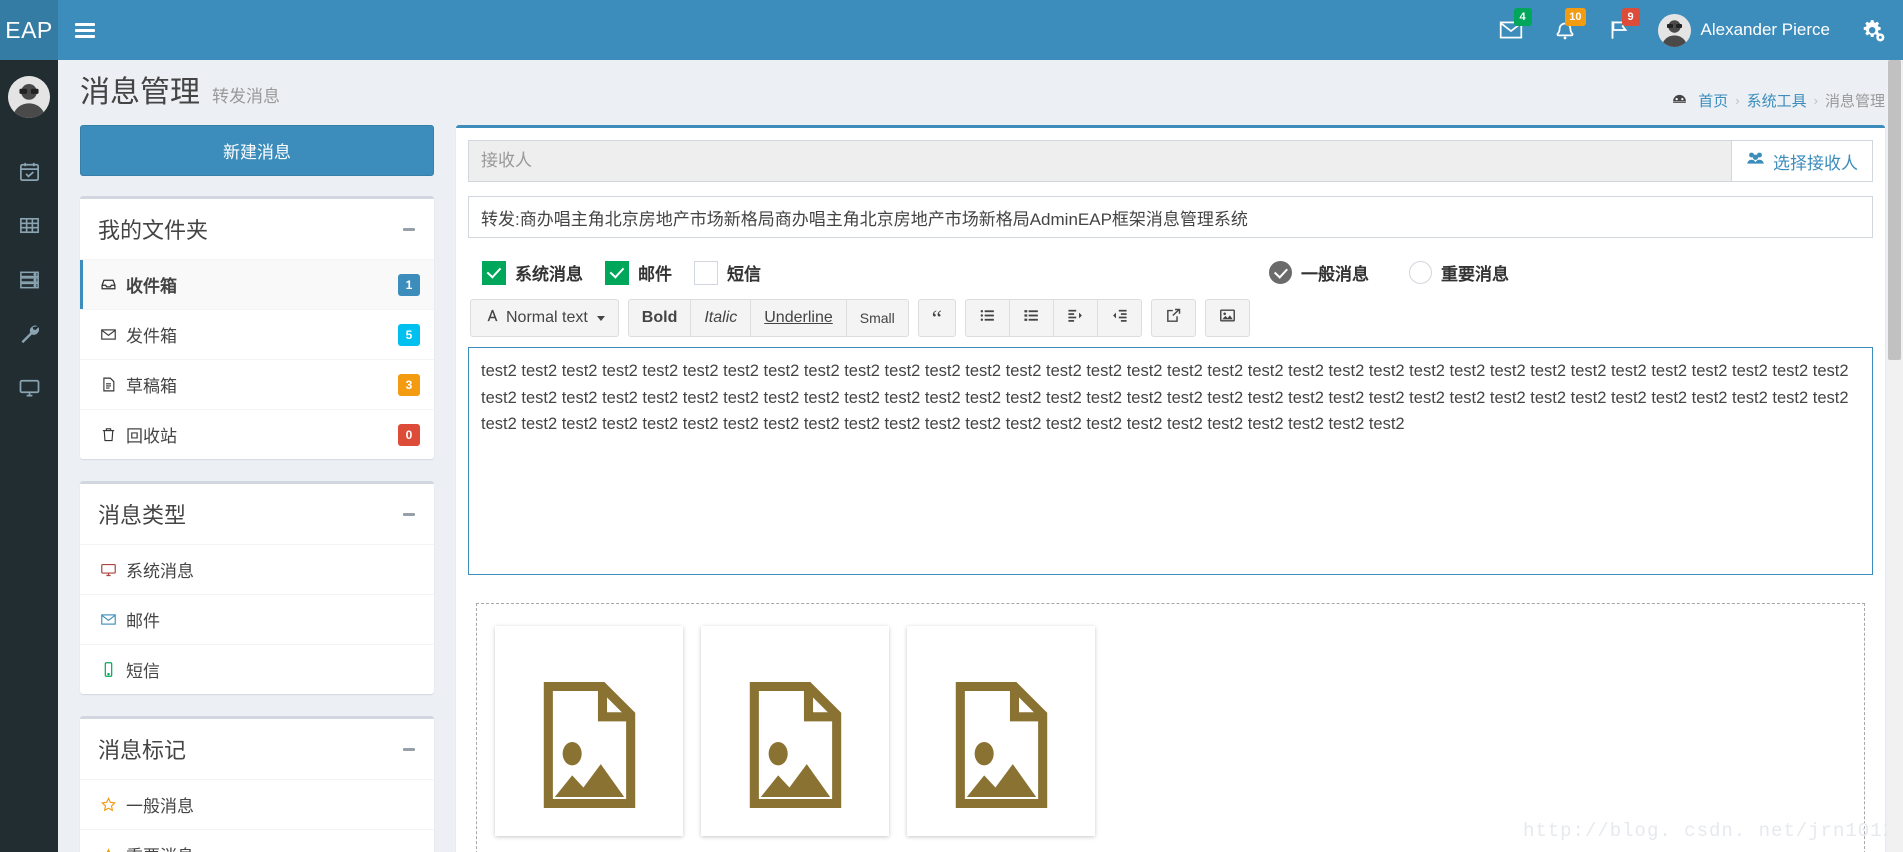  I want to click on breadcrumb-item-system-tools: 系统工具, so click(1777, 100).